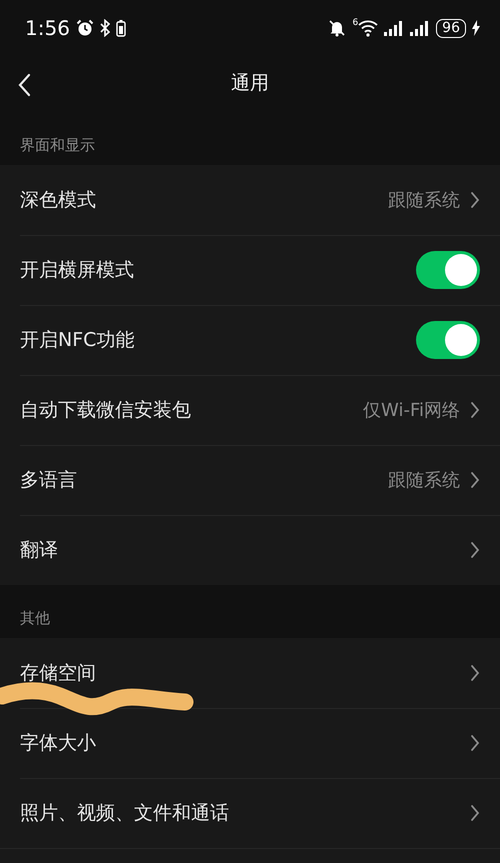 The image size is (500, 863). What do you see at coordinates (451, 28) in the screenshot?
I see `battery-level: 96` at bounding box center [451, 28].